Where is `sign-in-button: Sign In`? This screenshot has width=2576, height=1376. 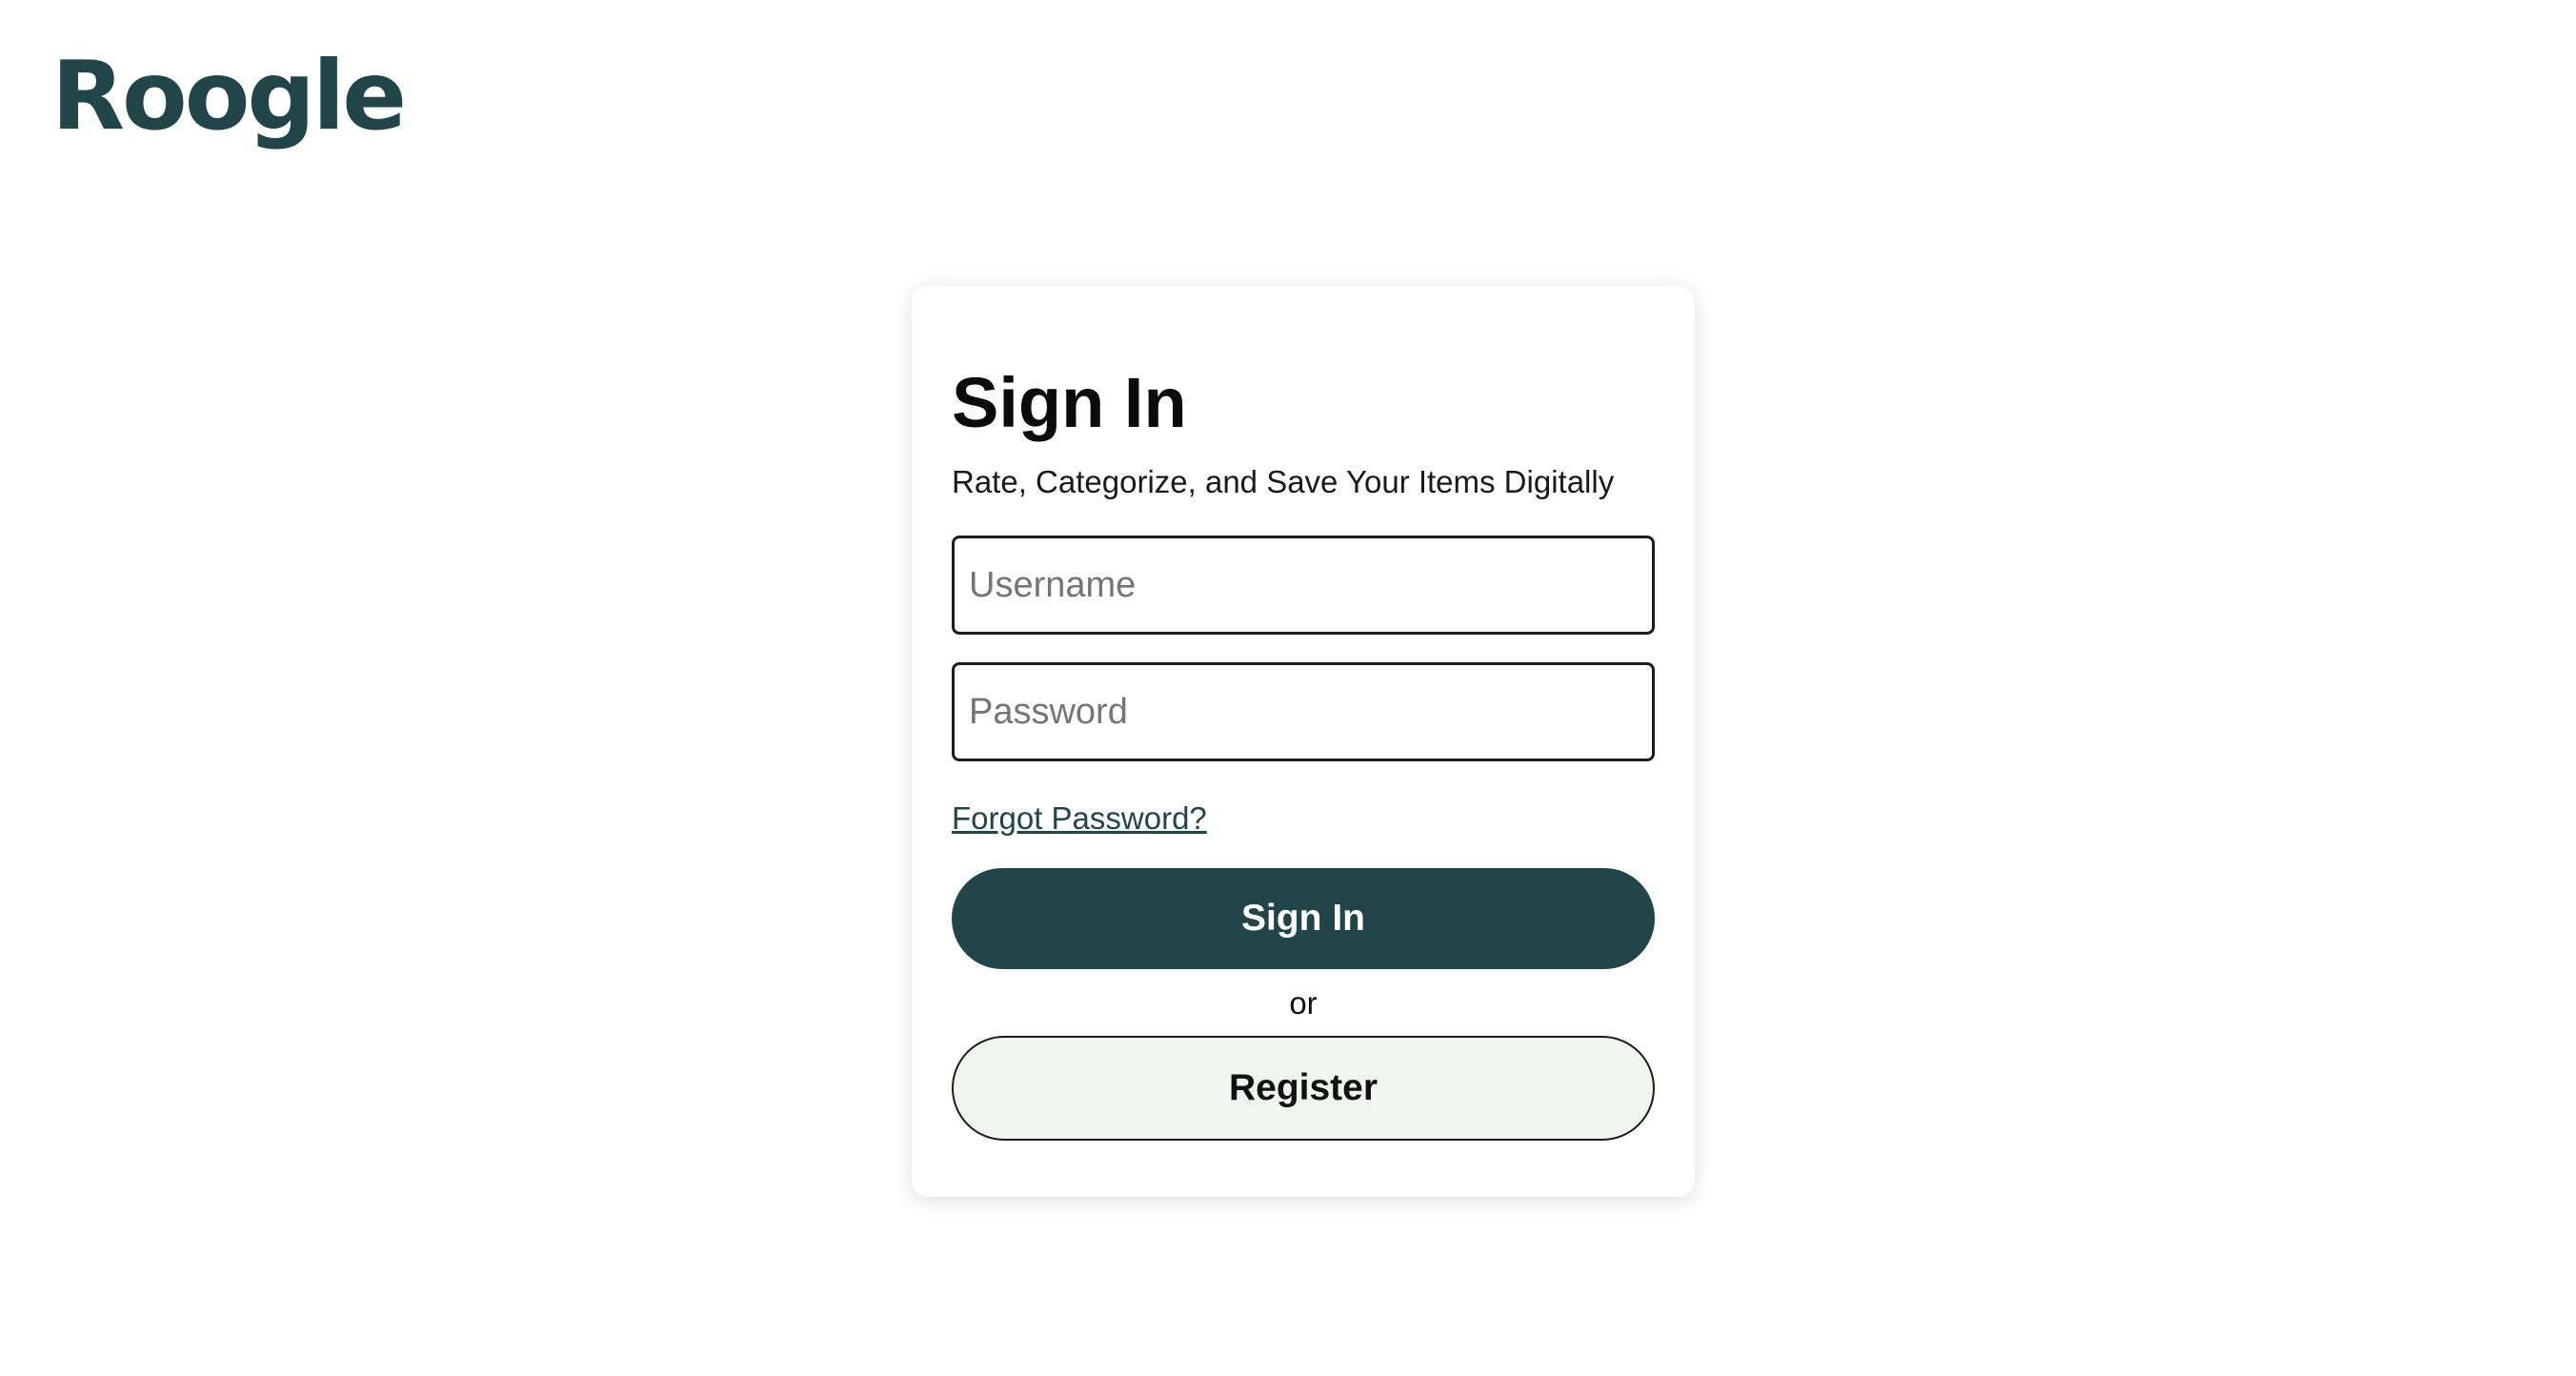
sign-in-button: Sign In is located at coordinates (1304, 919).